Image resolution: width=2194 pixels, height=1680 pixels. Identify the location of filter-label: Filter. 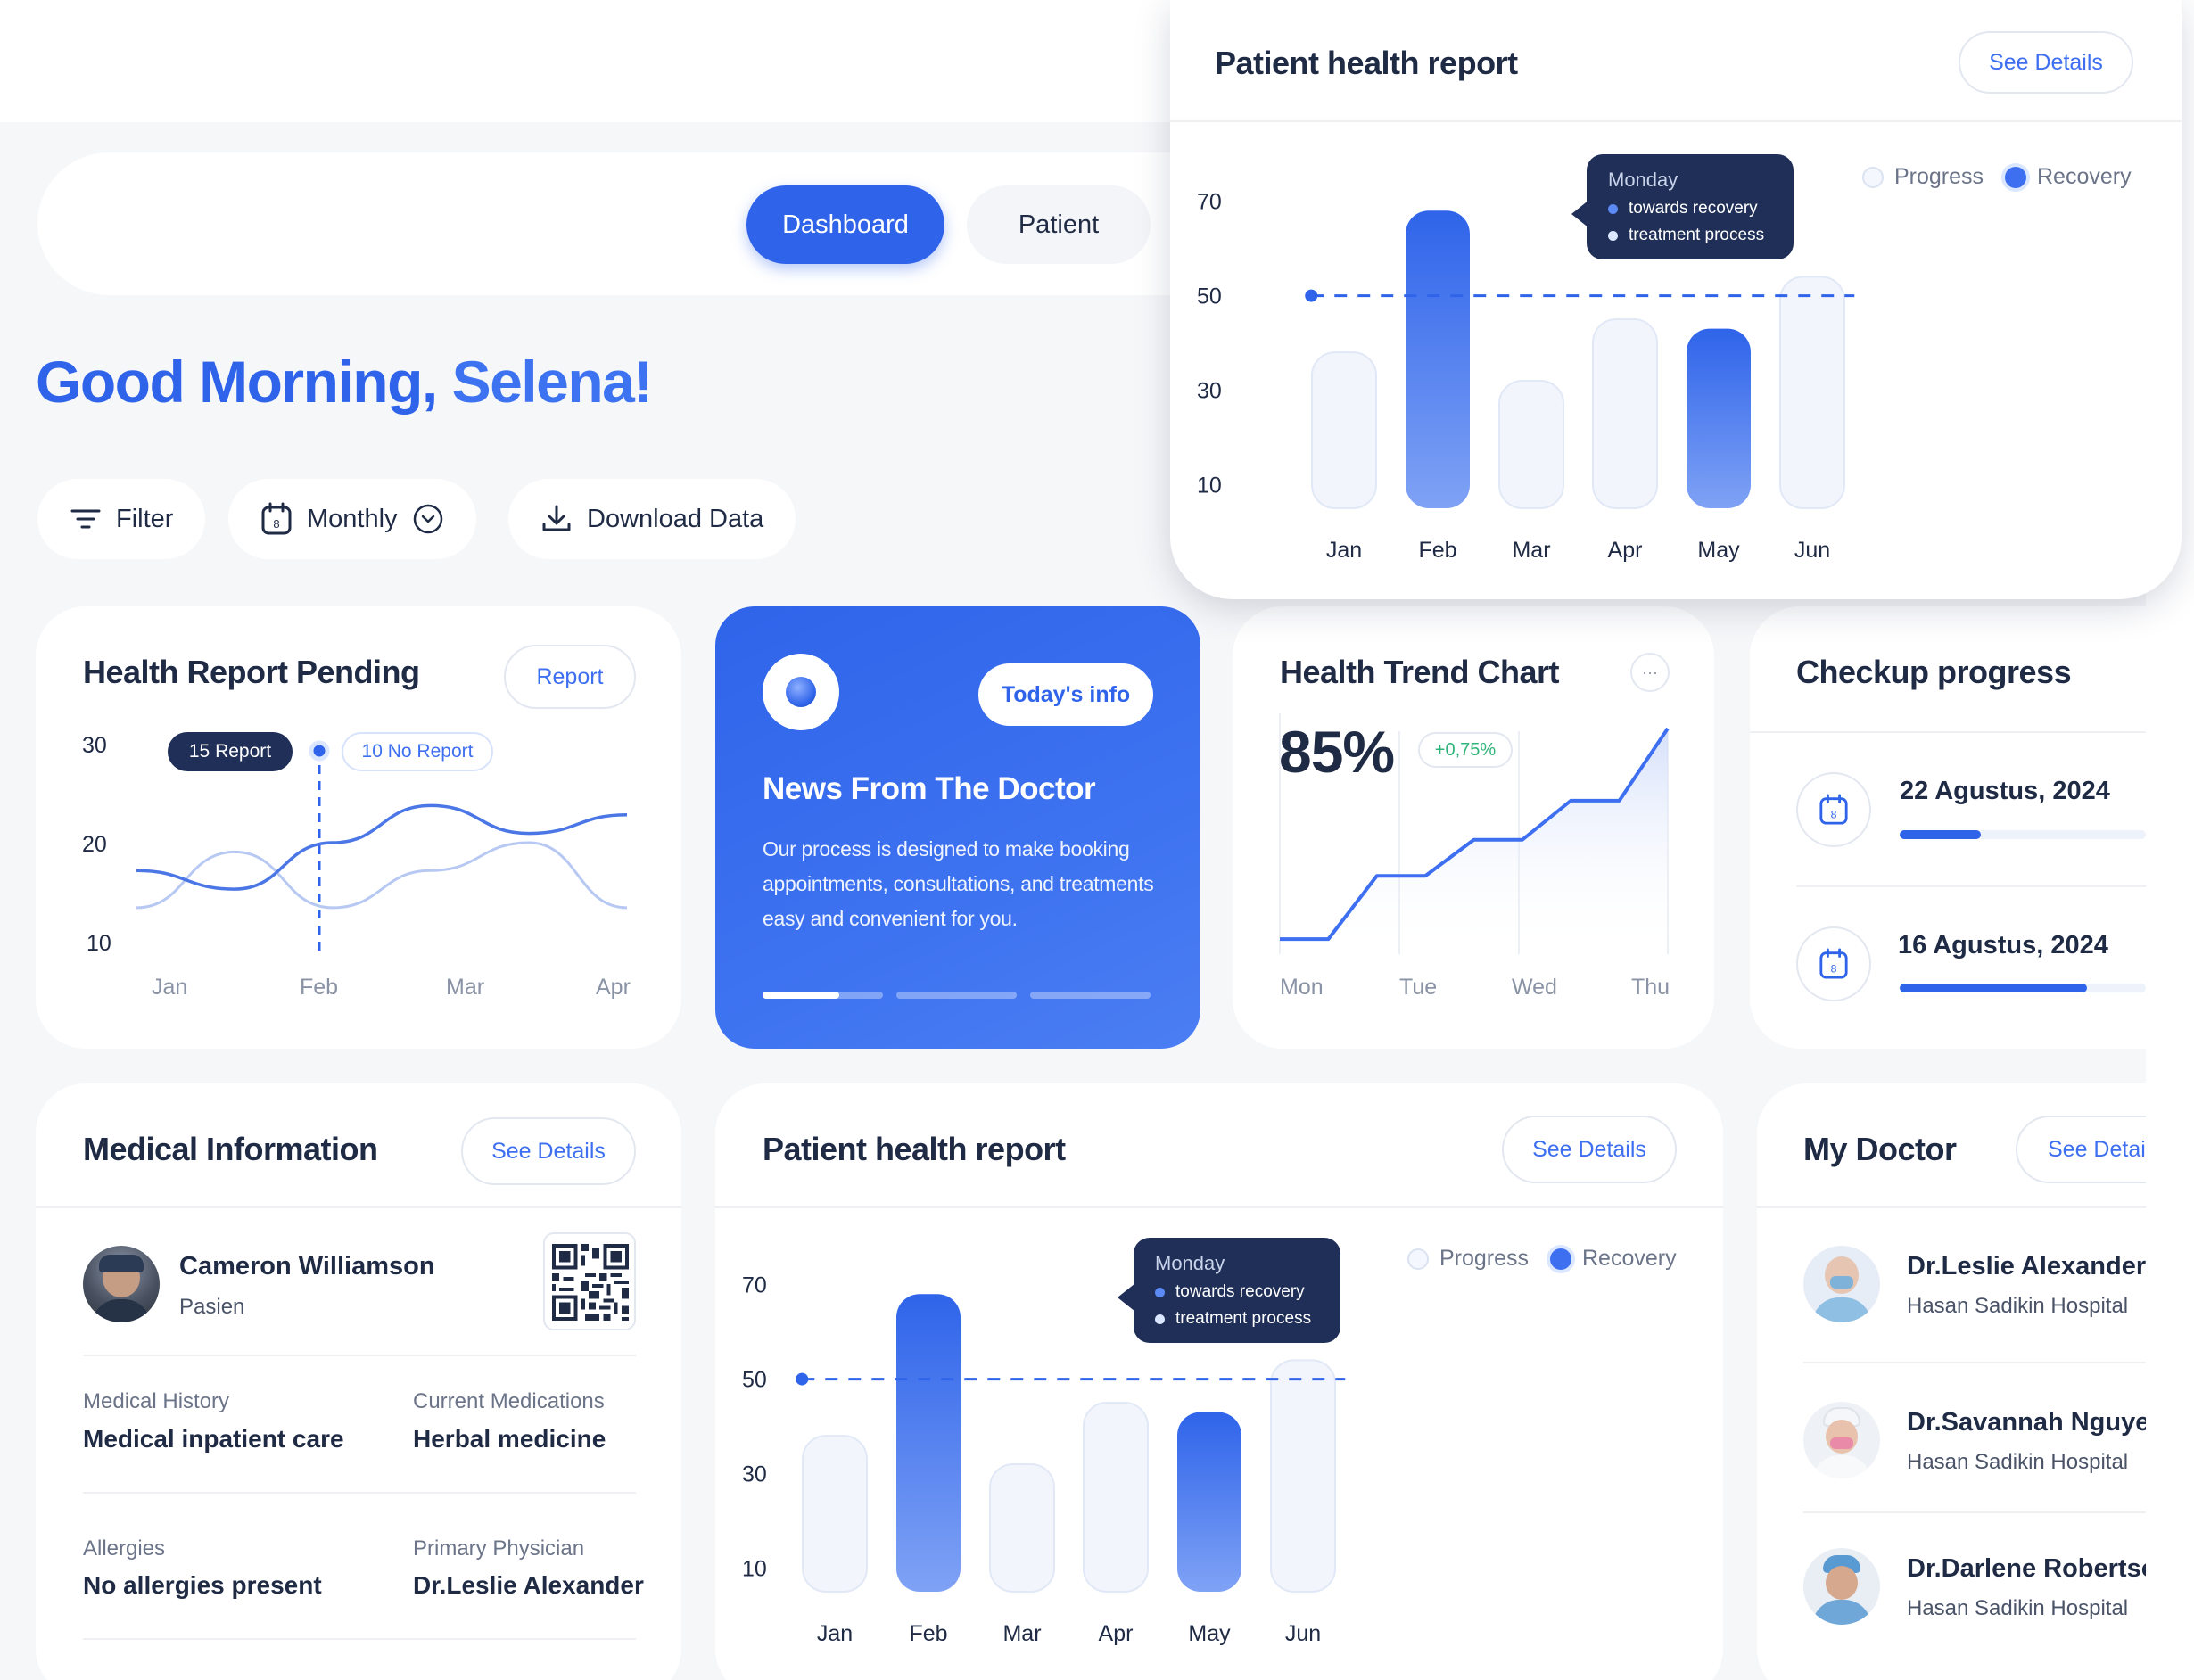
(145, 518).